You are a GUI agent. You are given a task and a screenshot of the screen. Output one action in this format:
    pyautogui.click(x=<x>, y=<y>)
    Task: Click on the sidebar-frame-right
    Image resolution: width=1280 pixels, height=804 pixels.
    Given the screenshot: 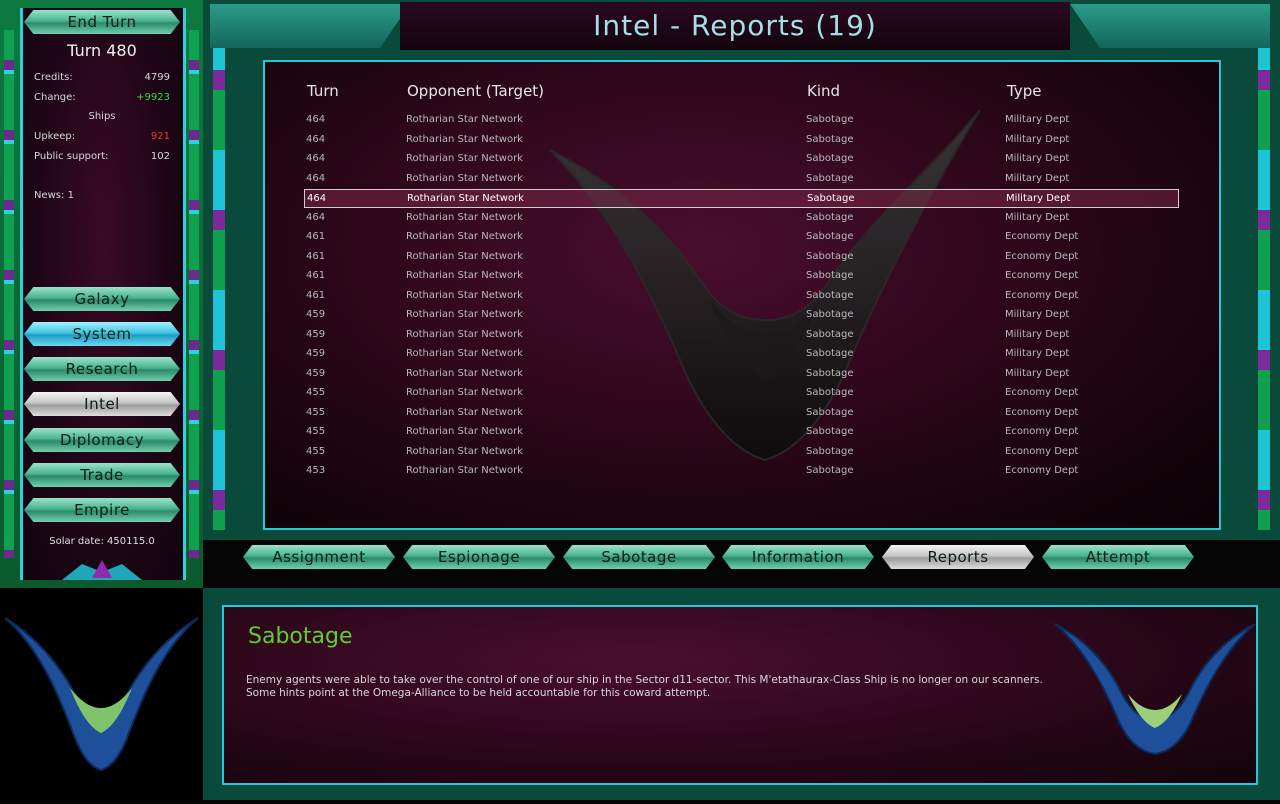 What is the action you would take?
    pyautogui.click(x=194, y=294)
    